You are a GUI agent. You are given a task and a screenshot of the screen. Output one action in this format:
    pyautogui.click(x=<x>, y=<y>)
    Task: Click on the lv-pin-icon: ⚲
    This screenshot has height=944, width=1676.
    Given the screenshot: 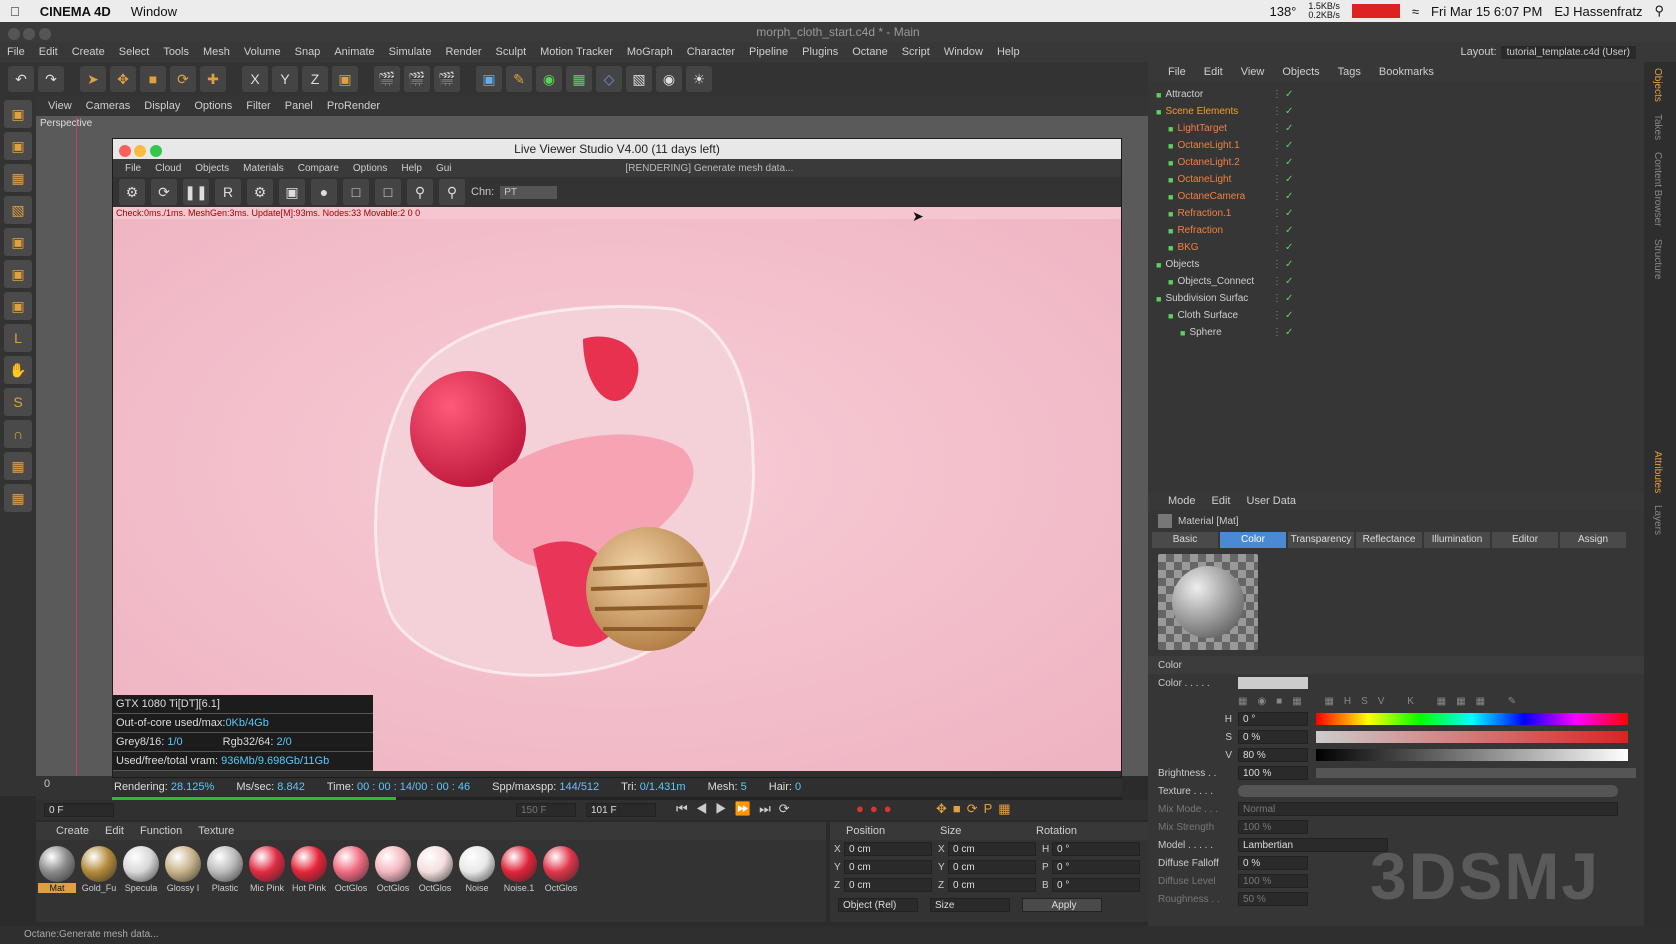 What is the action you would take?
    pyautogui.click(x=452, y=192)
    